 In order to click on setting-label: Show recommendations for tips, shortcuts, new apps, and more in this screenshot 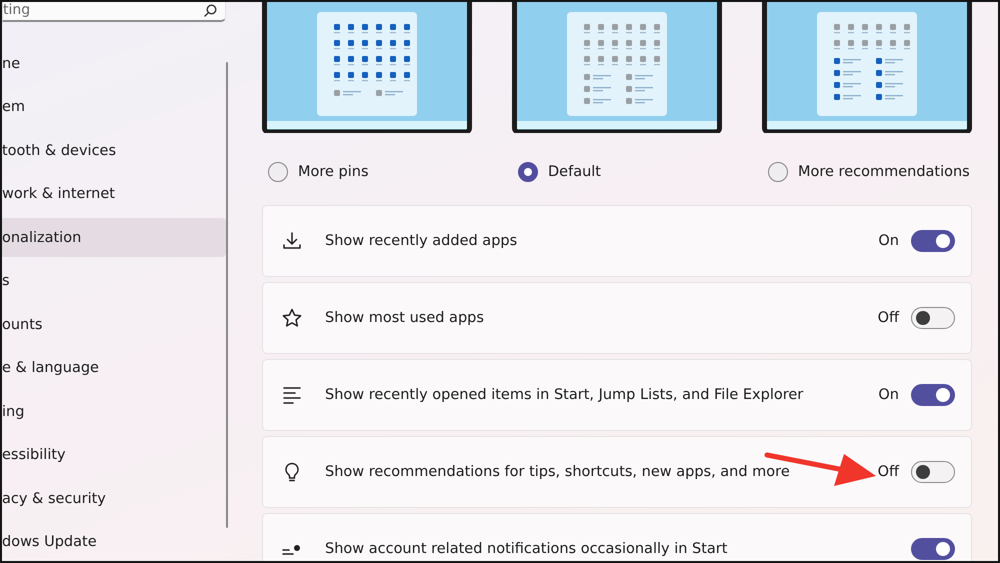, I will do `click(558, 472)`.